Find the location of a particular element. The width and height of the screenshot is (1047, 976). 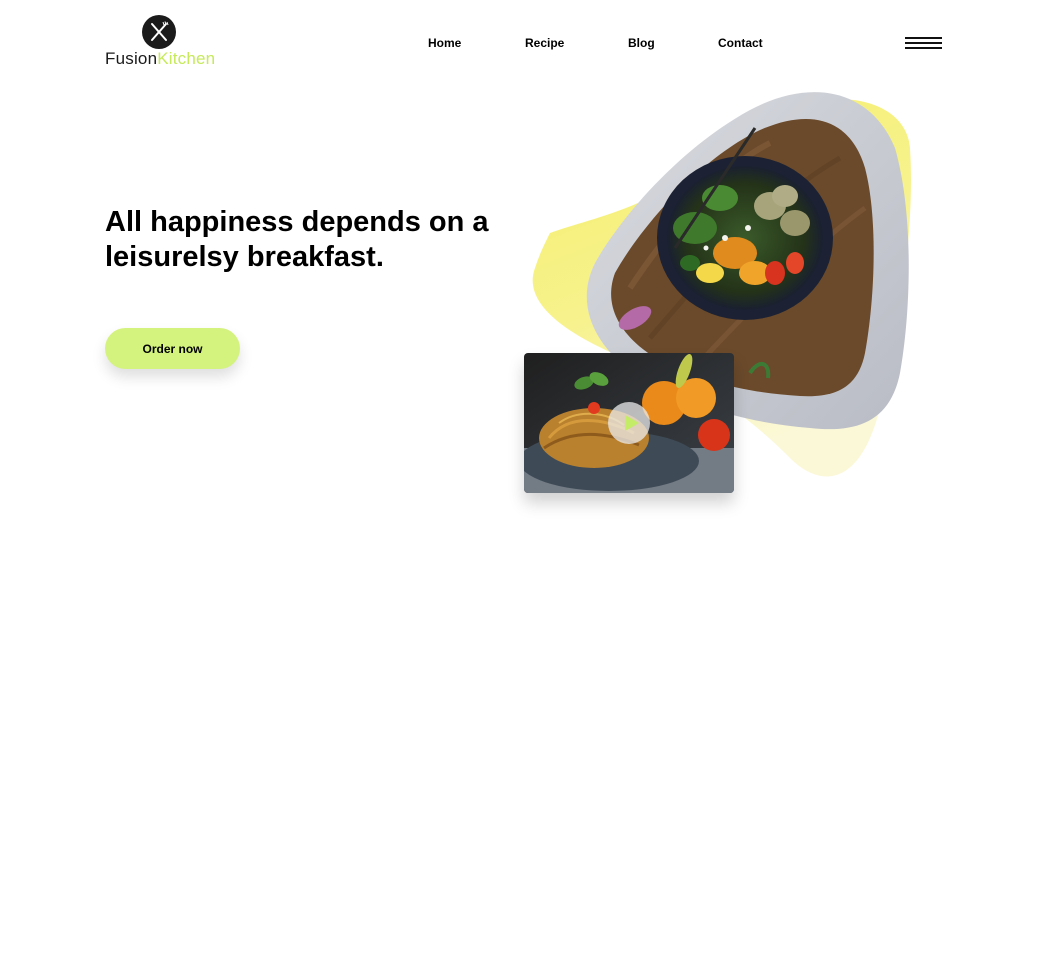

play-icon is located at coordinates (629, 423).